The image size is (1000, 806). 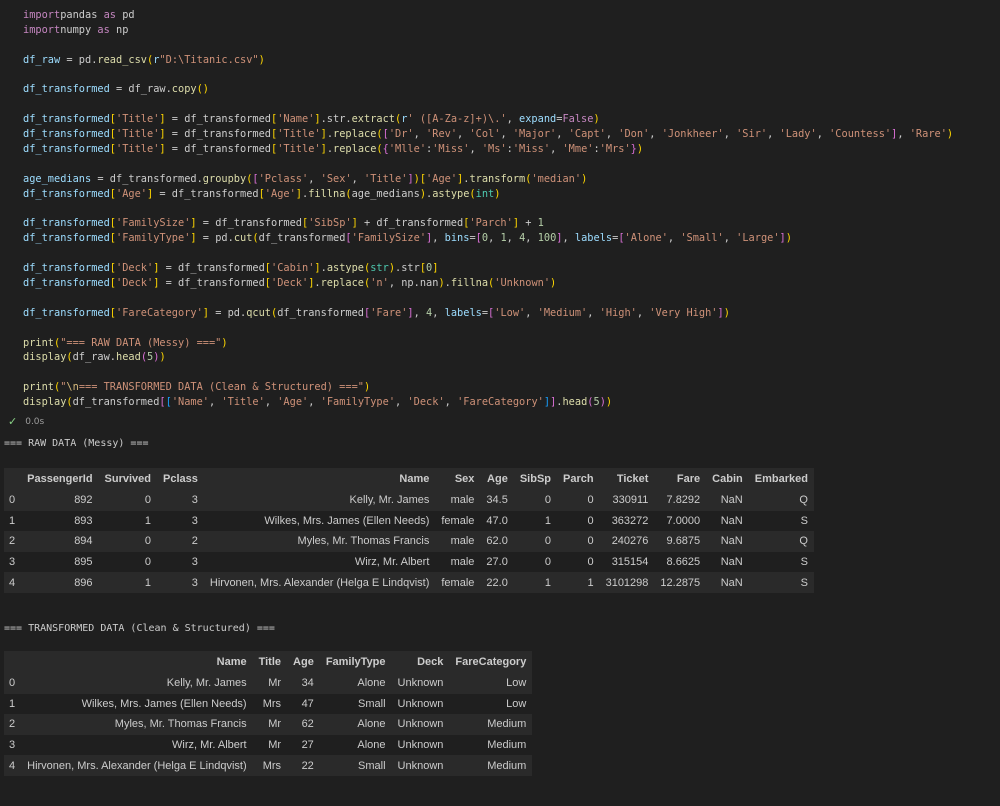 I want to click on table-cell: Mrs, so click(x=270, y=765).